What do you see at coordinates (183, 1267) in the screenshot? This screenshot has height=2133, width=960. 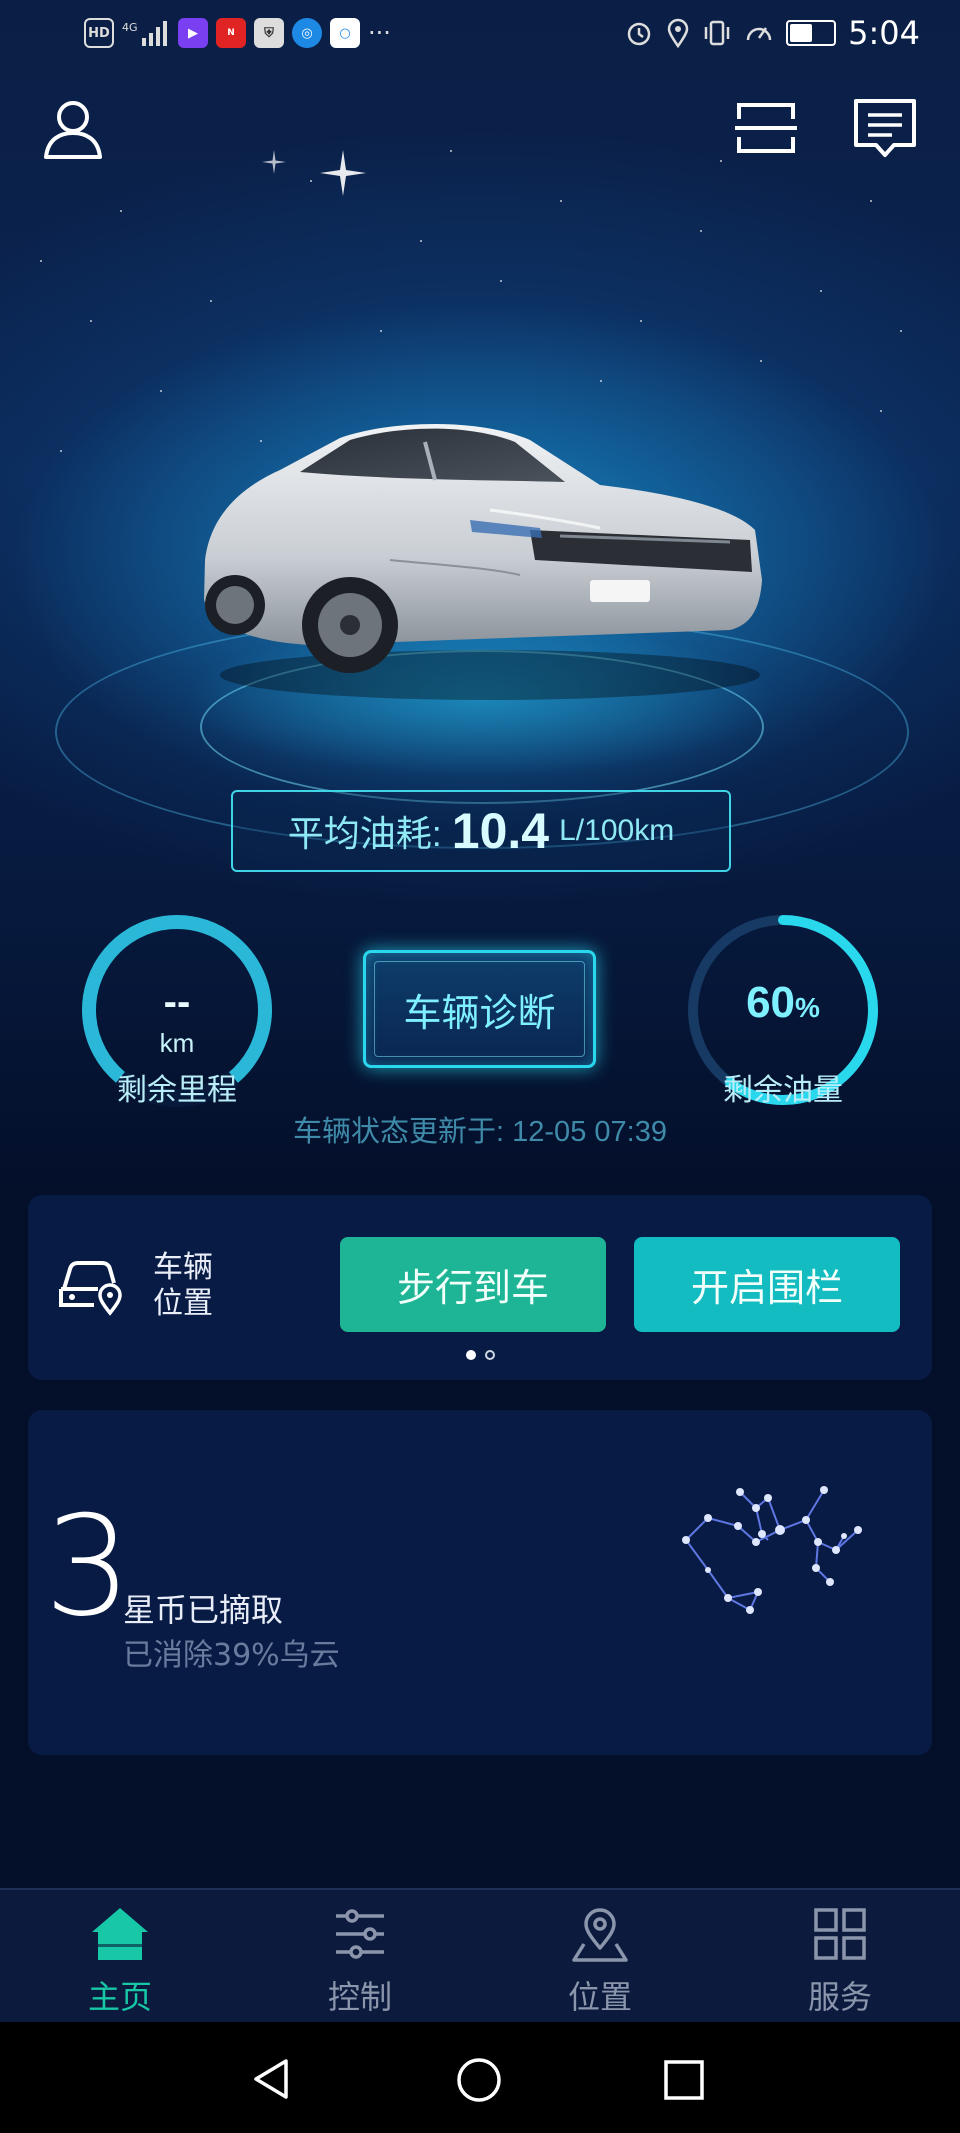 I see `label-line1: 车辆` at bounding box center [183, 1267].